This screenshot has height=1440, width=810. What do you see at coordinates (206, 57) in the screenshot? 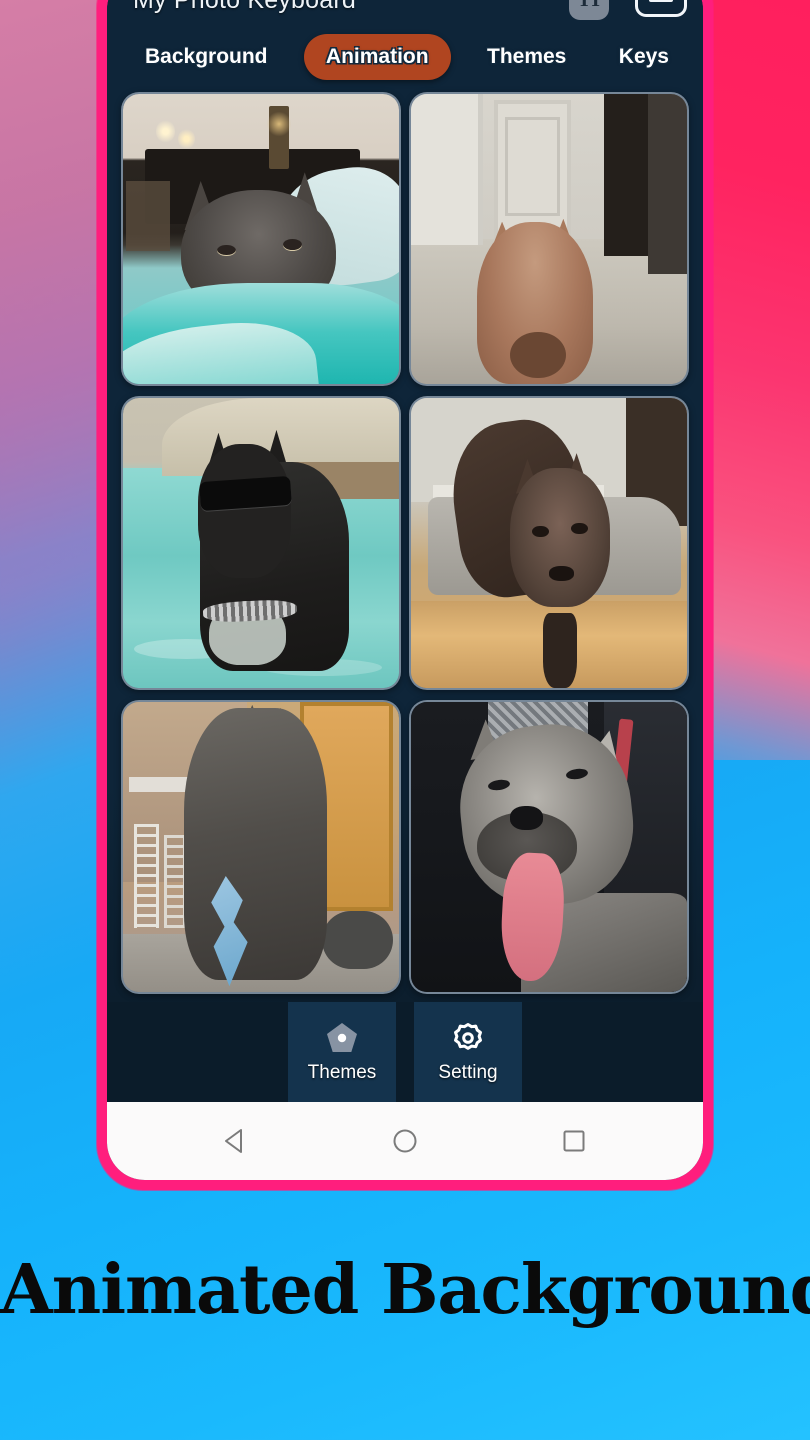
I see `tab-background: Background` at bounding box center [206, 57].